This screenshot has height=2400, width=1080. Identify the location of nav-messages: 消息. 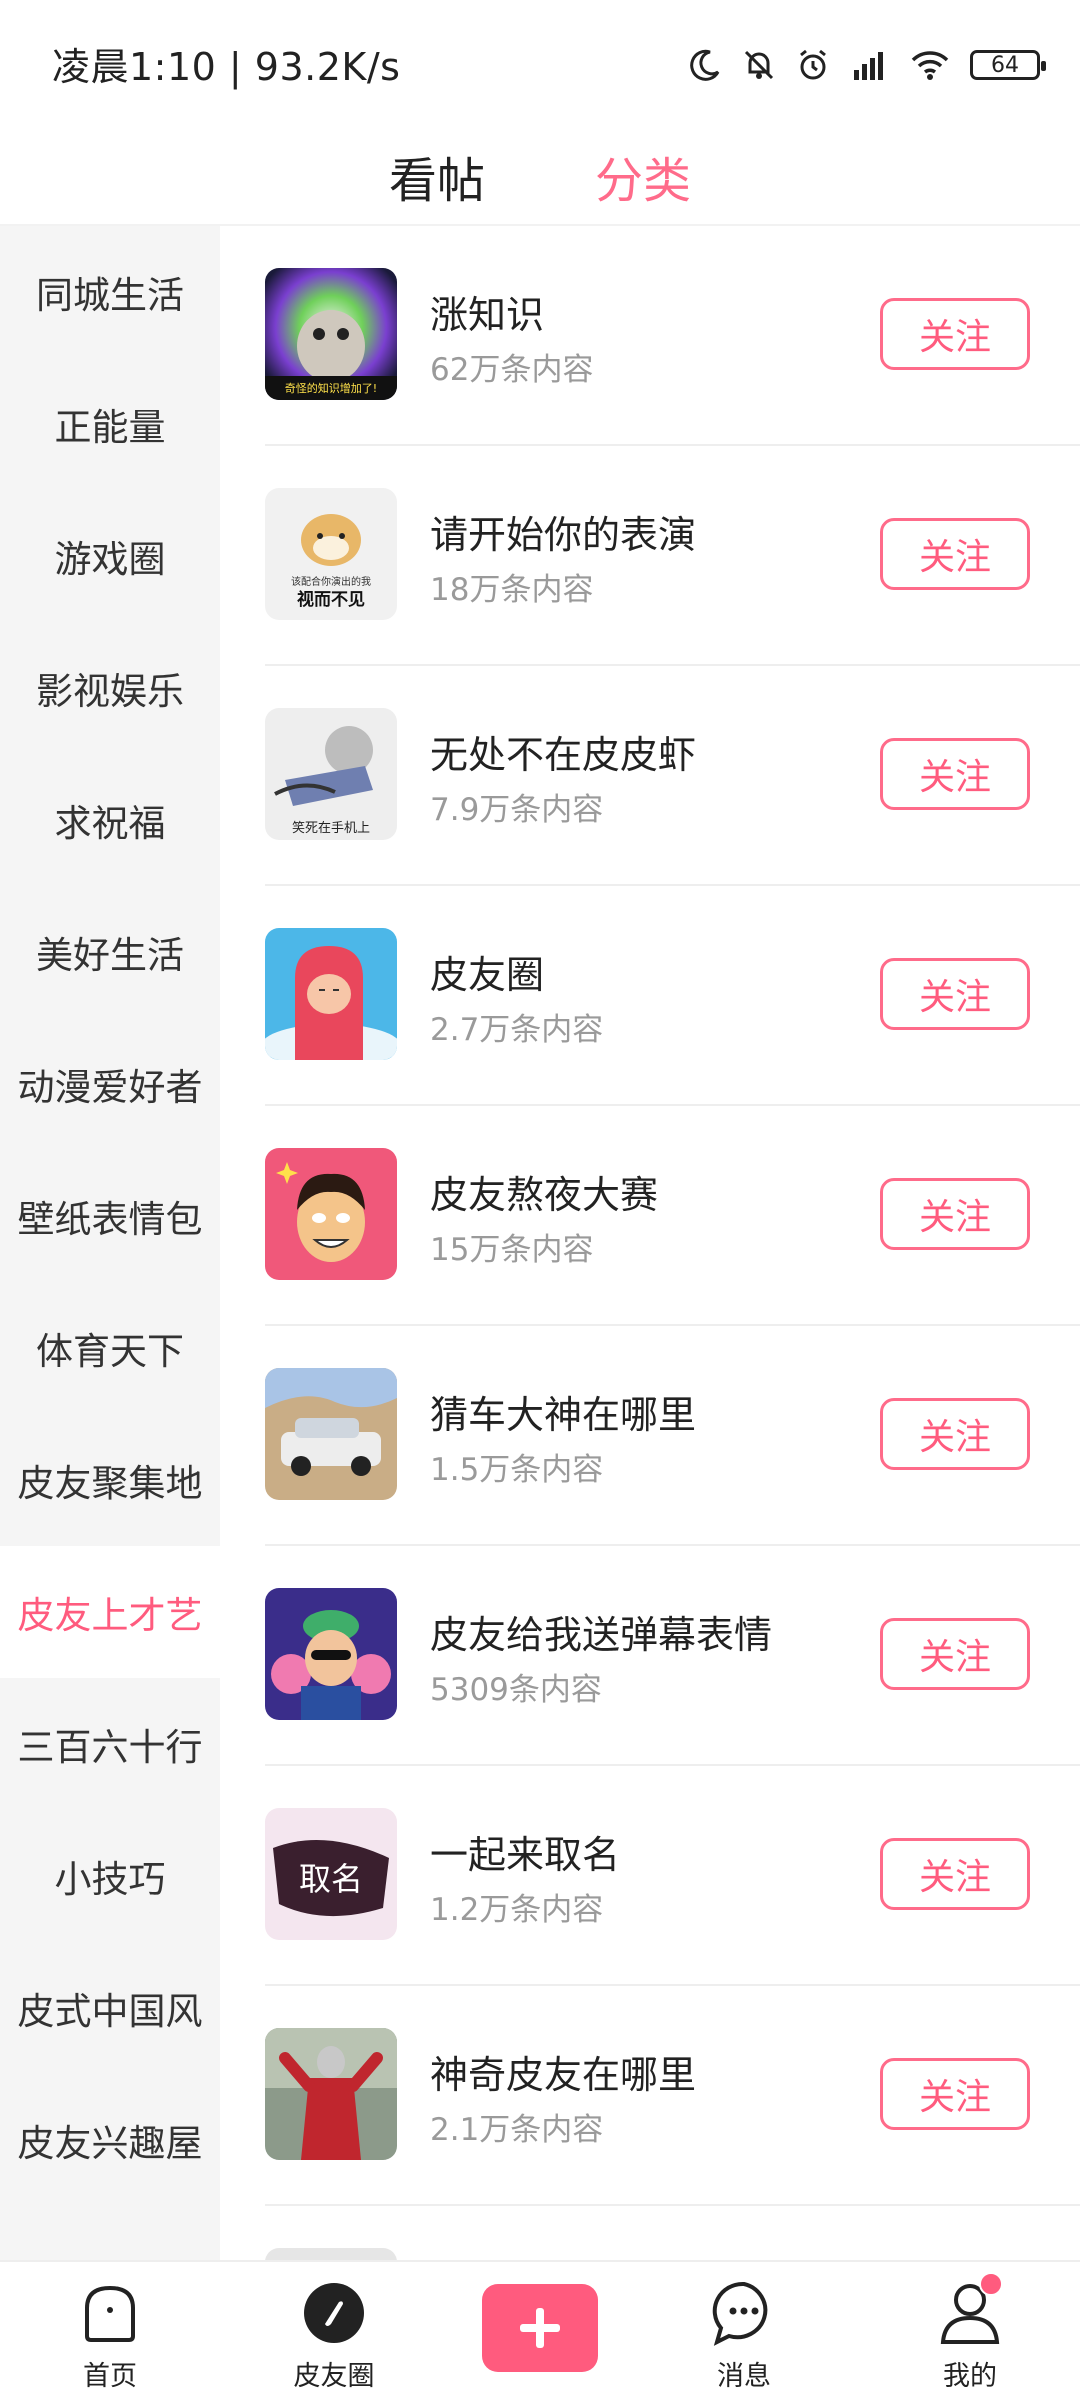
(744, 2331).